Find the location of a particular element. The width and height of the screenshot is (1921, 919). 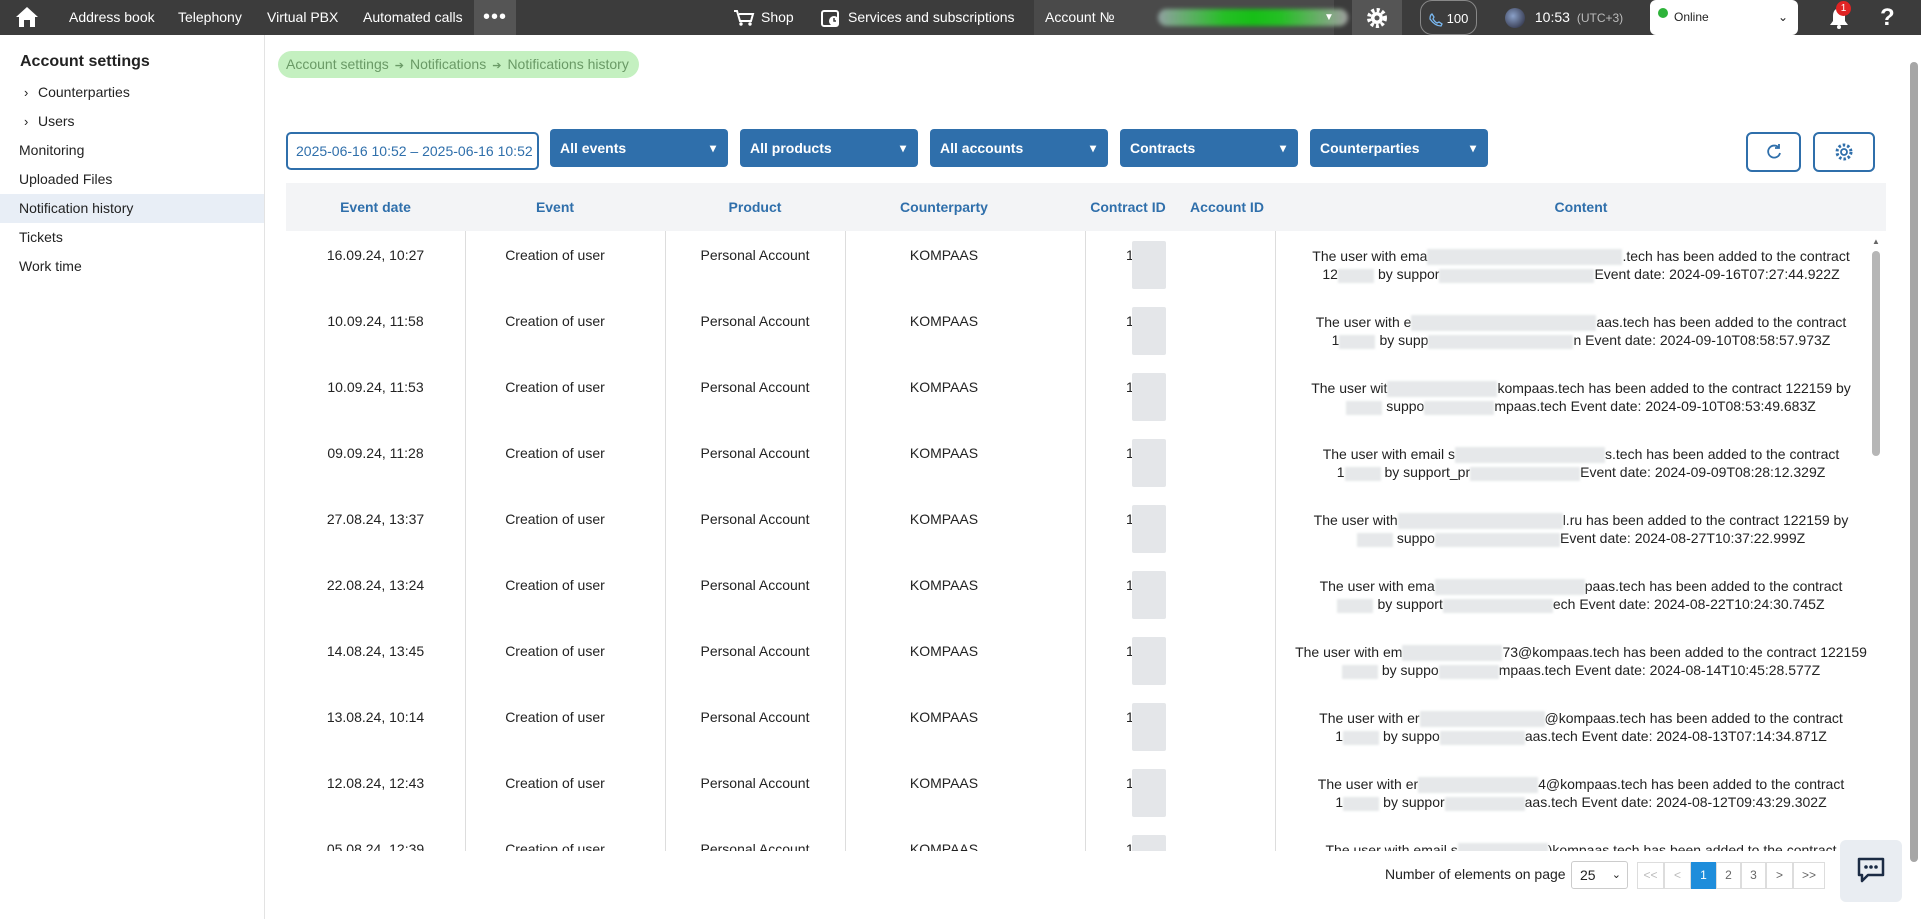

chevron-right-icon: › is located at coordinates (26, 121).